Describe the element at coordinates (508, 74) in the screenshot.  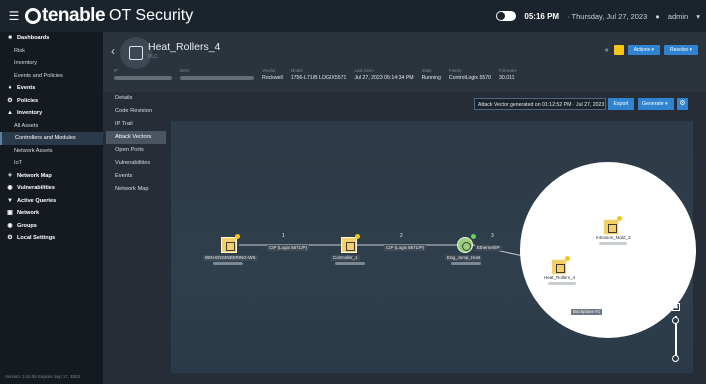
I see `prop-firmware: Firmware 30.011` at that location.